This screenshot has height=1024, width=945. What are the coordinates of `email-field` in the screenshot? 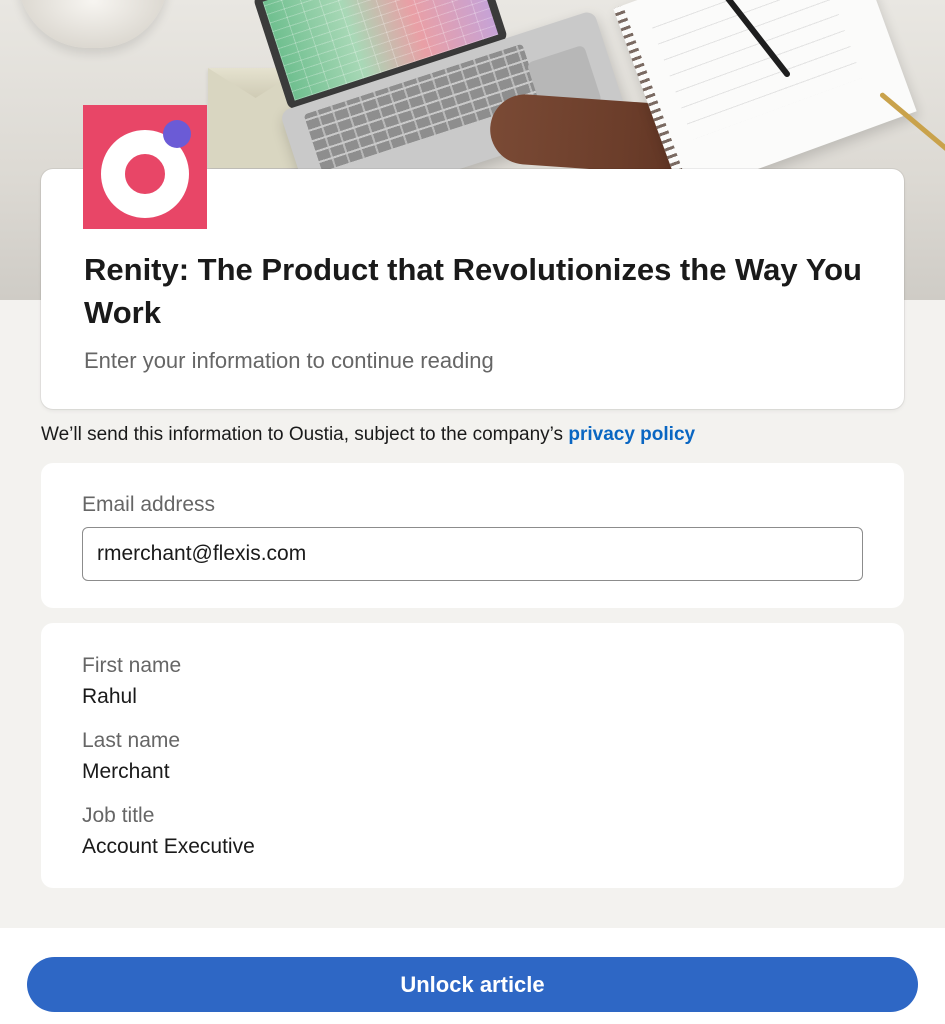 It's located at (472, 554).